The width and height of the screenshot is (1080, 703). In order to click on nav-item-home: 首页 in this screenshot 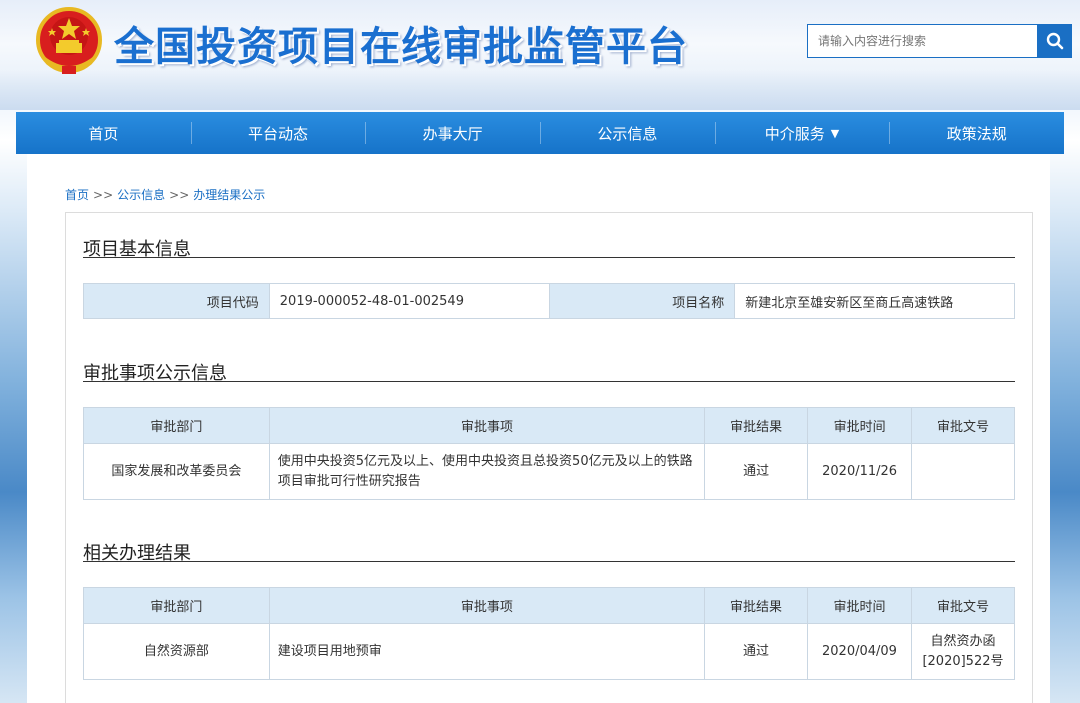, I will do `click(103, 133)`.